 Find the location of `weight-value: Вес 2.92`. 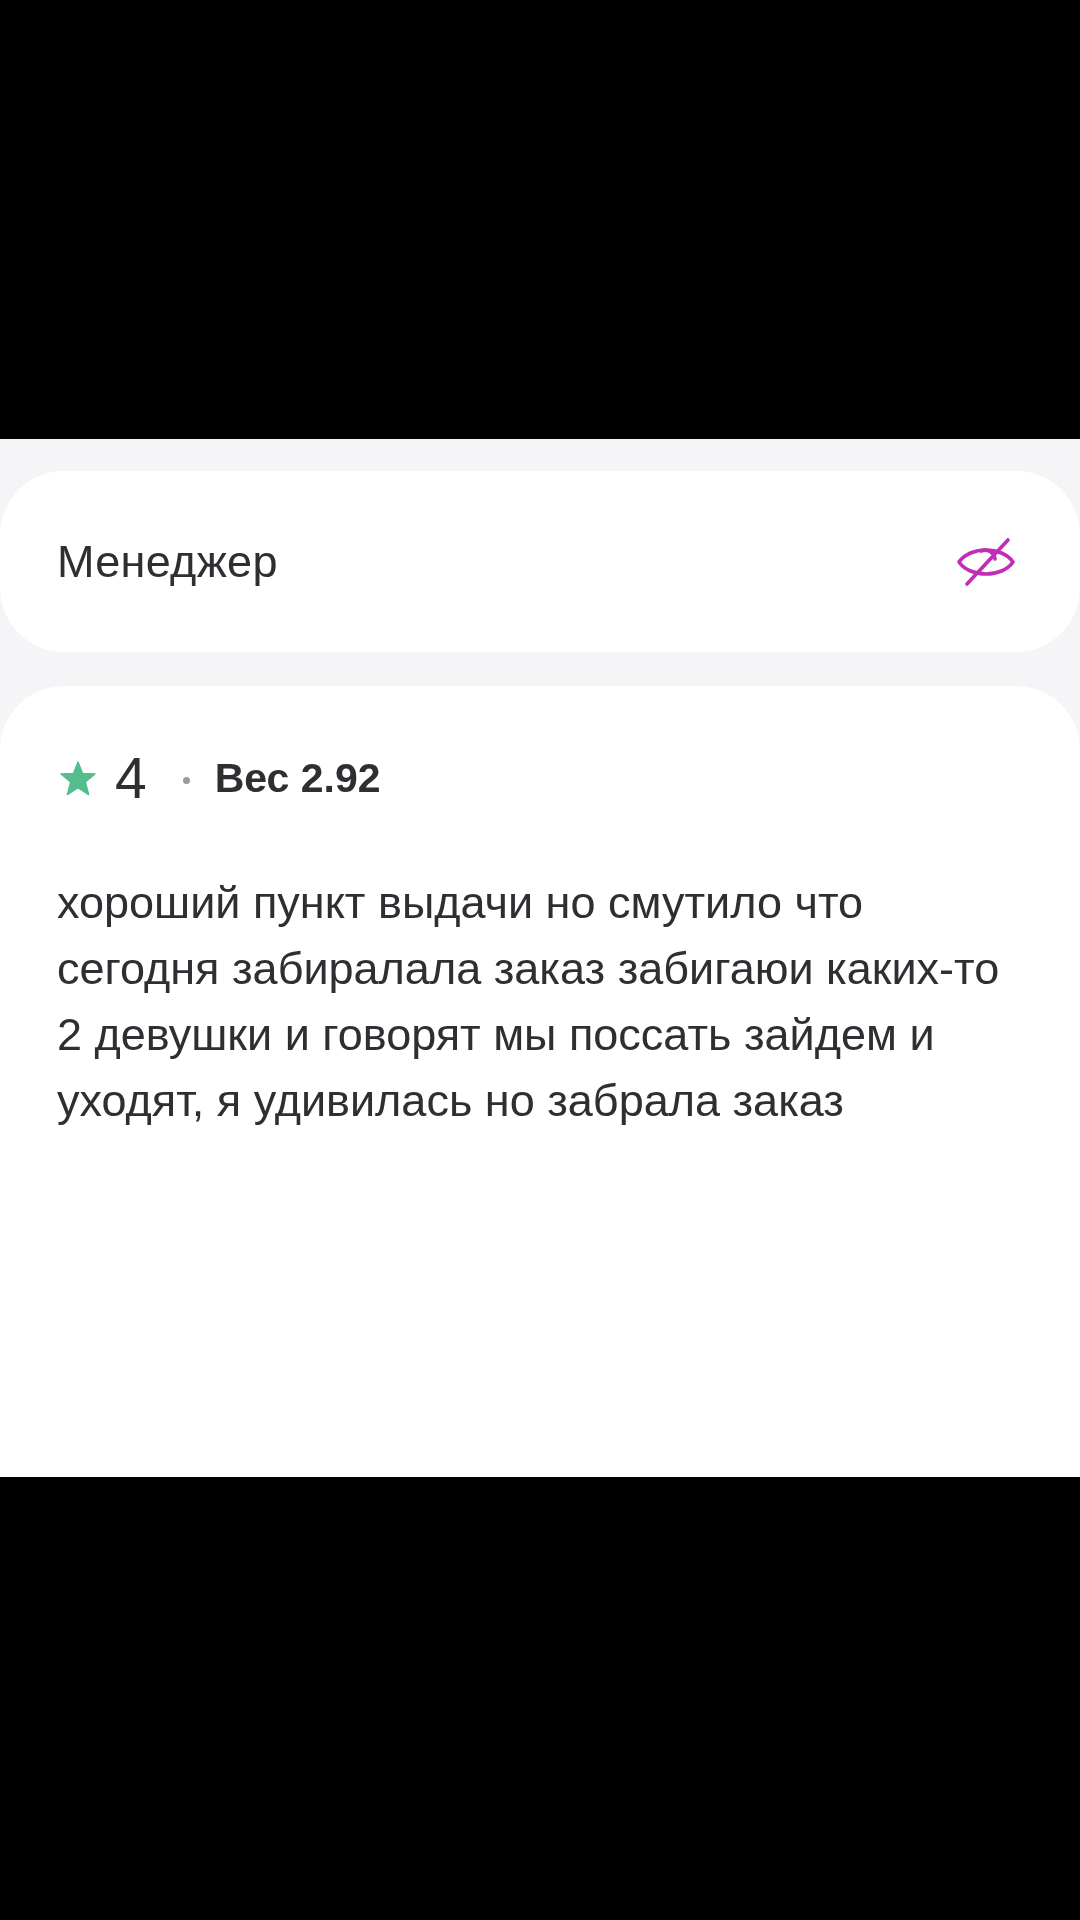

weight-value: Вес 2.92 is located at coordinates (297, 778).